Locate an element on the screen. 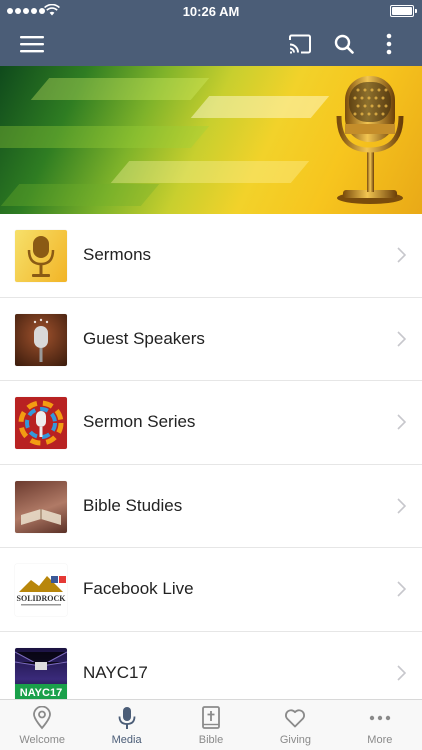 This screenshot has height=750, width=422. search-icon is located at coordinates (344, 44).